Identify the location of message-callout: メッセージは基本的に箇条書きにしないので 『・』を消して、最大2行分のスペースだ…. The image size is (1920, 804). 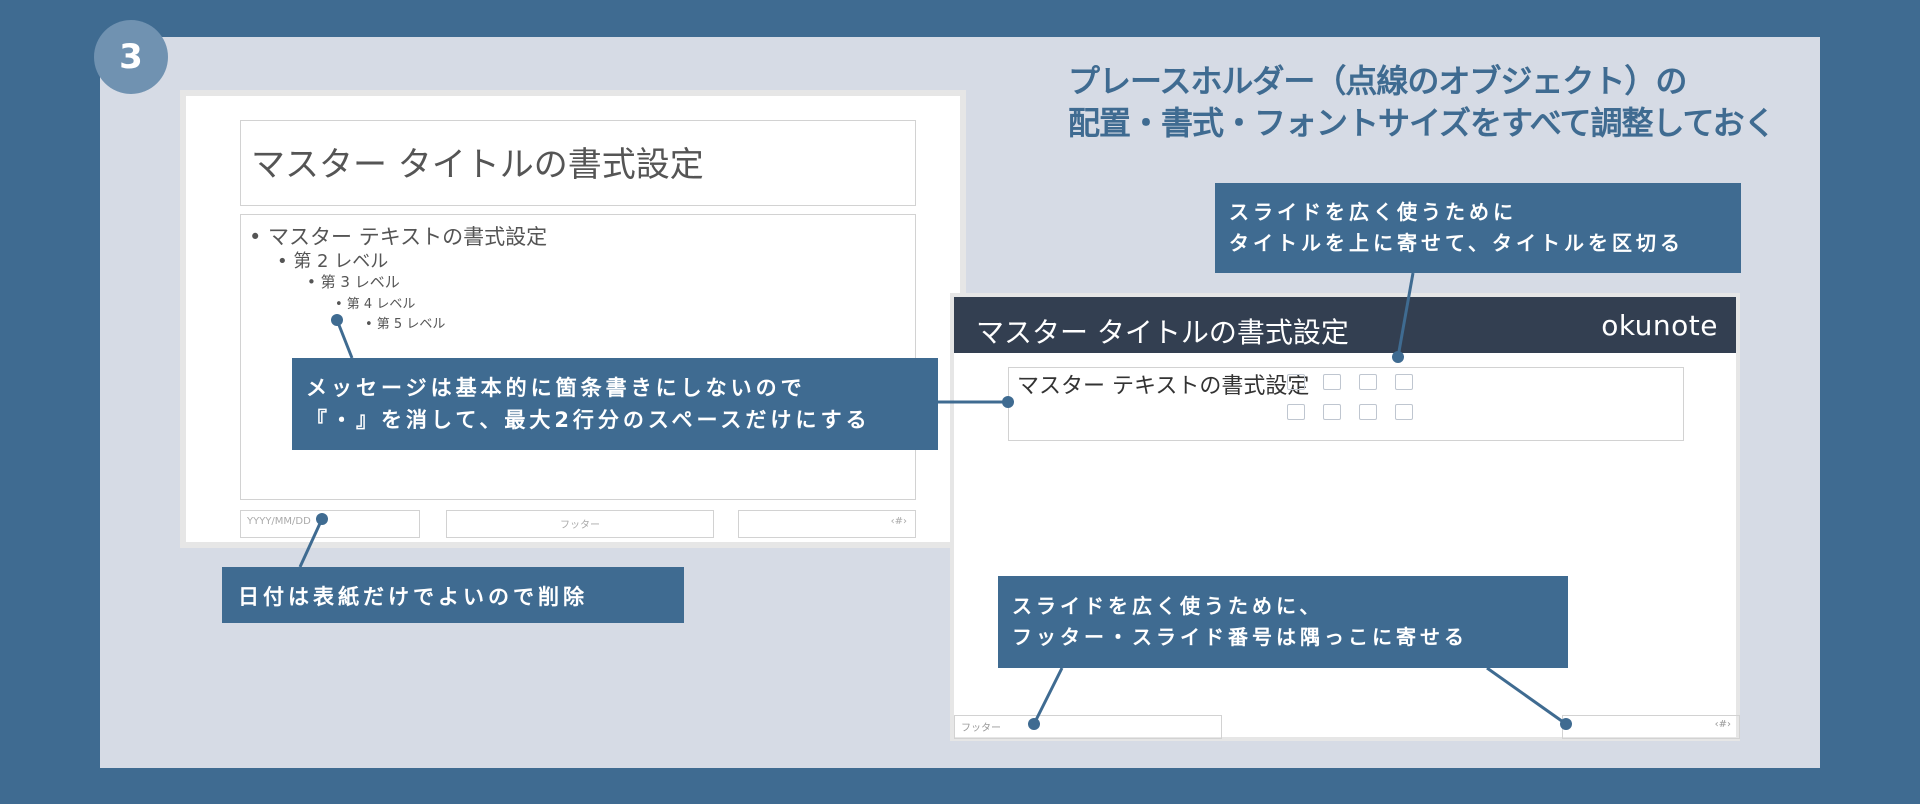
(615, 404).